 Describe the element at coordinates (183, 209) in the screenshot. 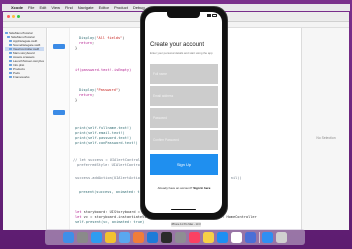

I see `home-indicator` at that location.